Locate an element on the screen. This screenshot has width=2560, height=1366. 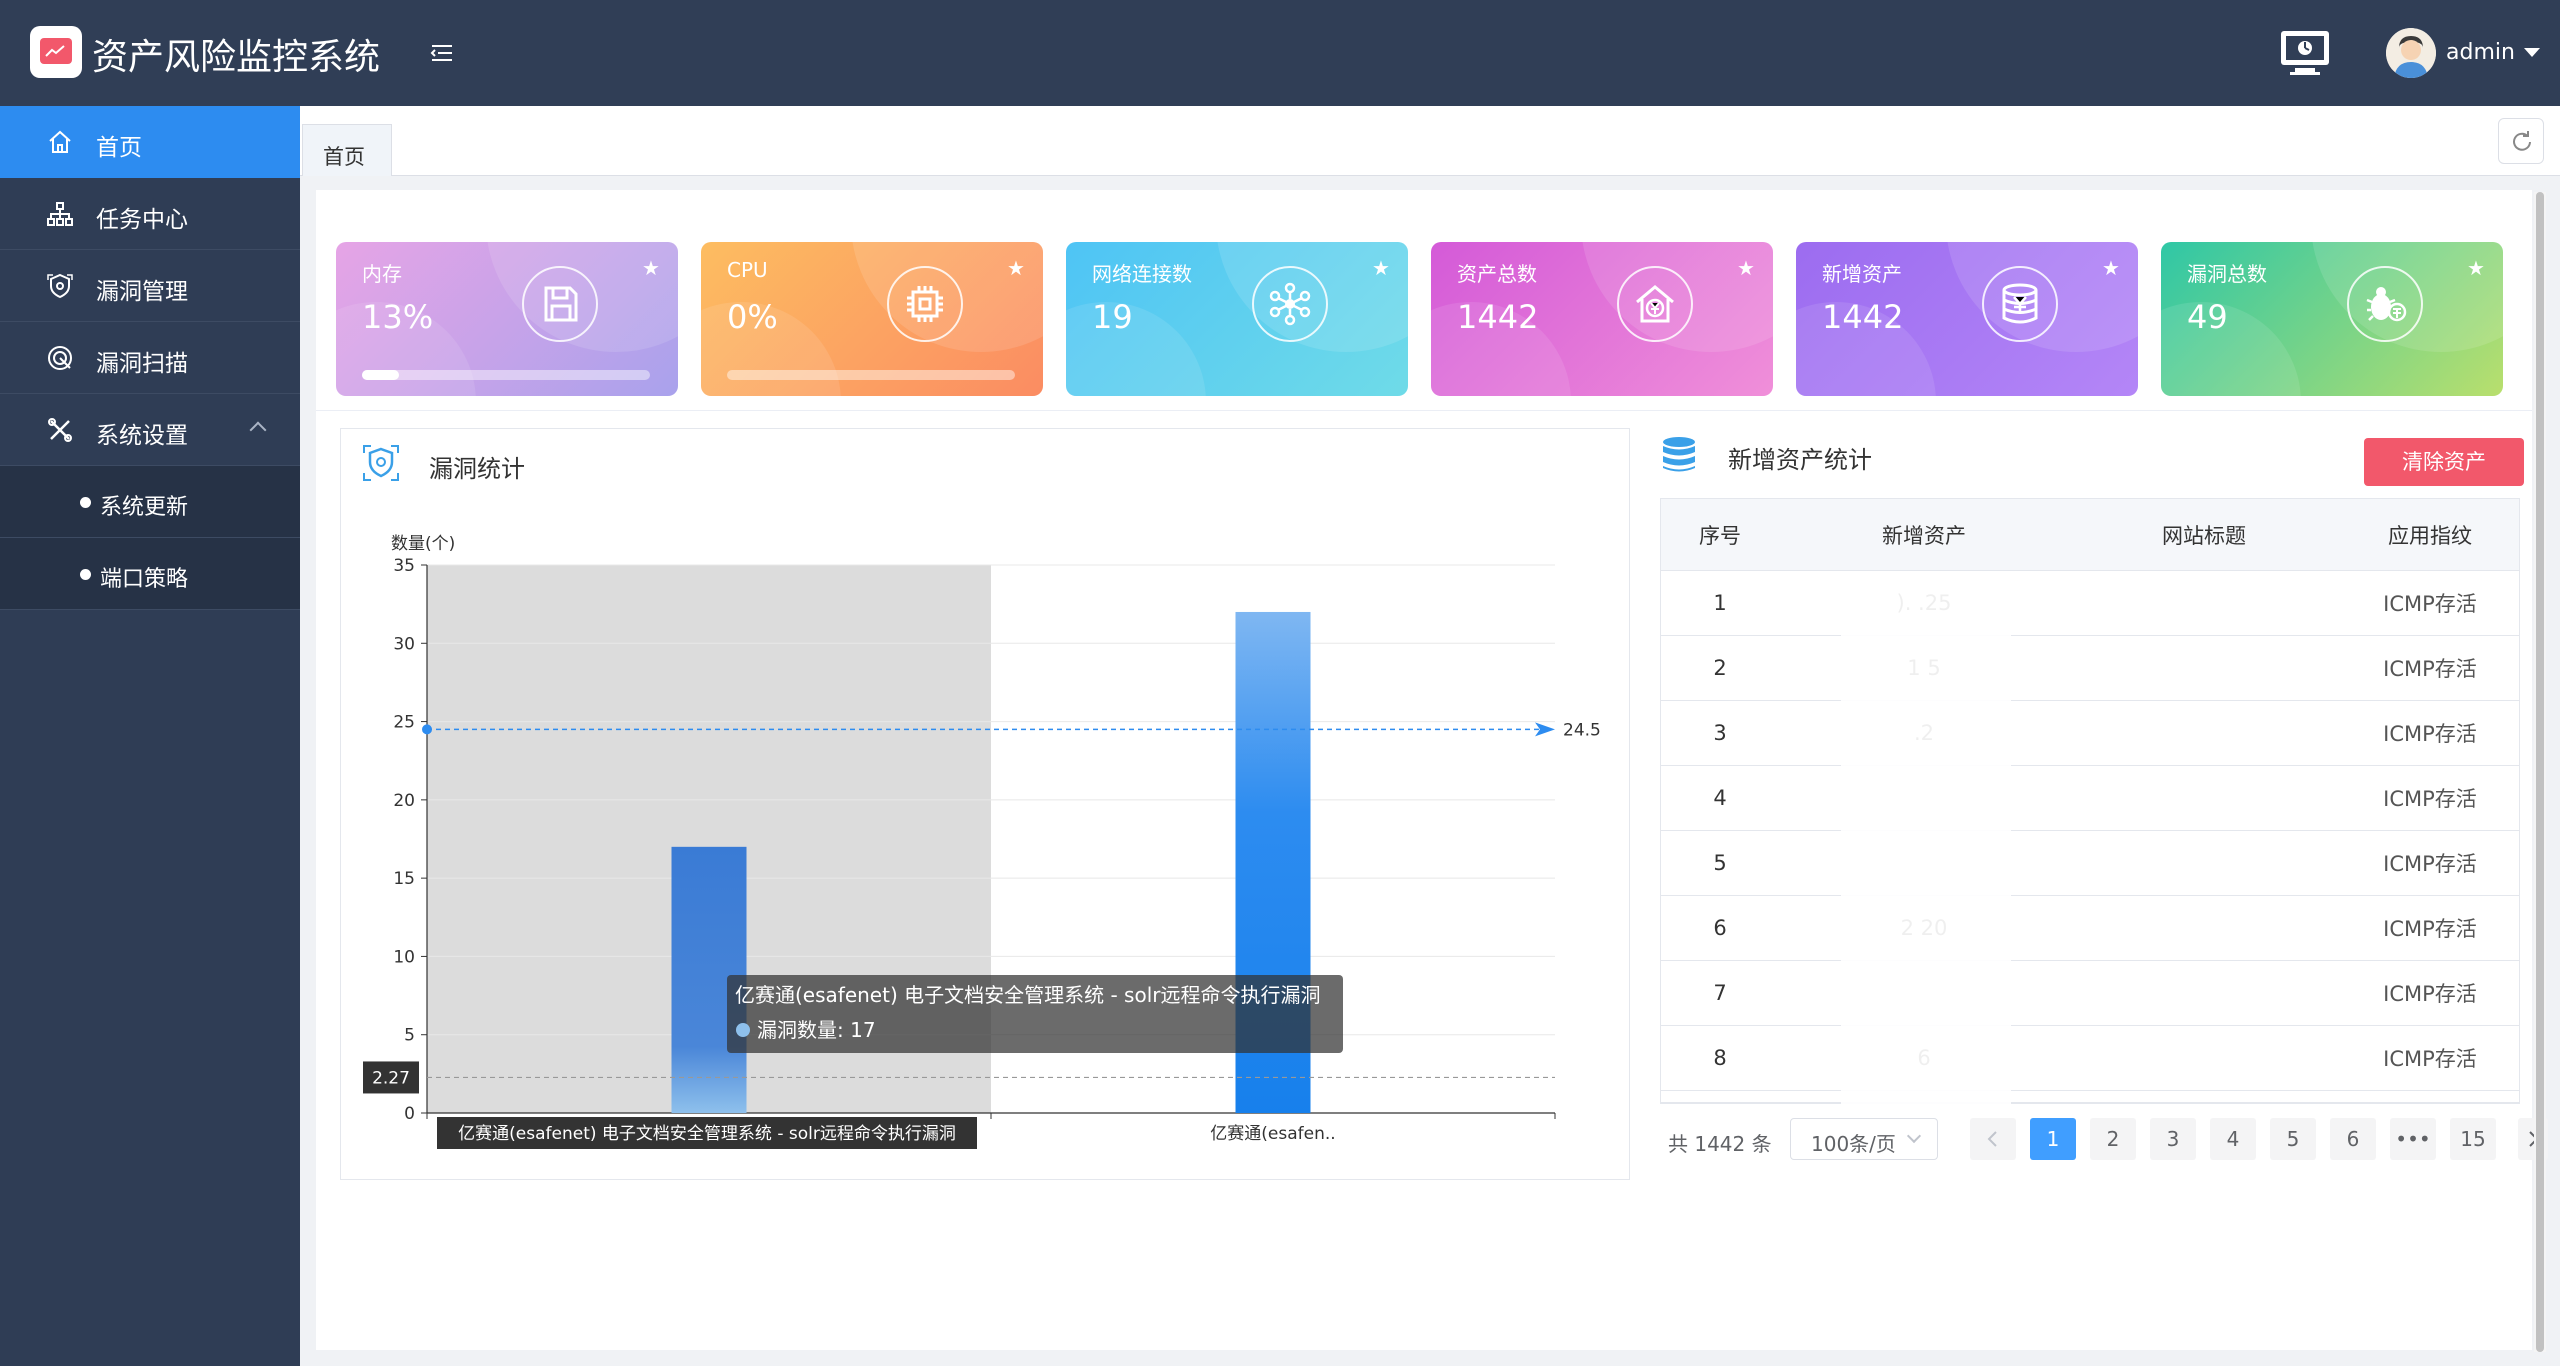
table-cell: 4 is located at coordinates (1720, 798).